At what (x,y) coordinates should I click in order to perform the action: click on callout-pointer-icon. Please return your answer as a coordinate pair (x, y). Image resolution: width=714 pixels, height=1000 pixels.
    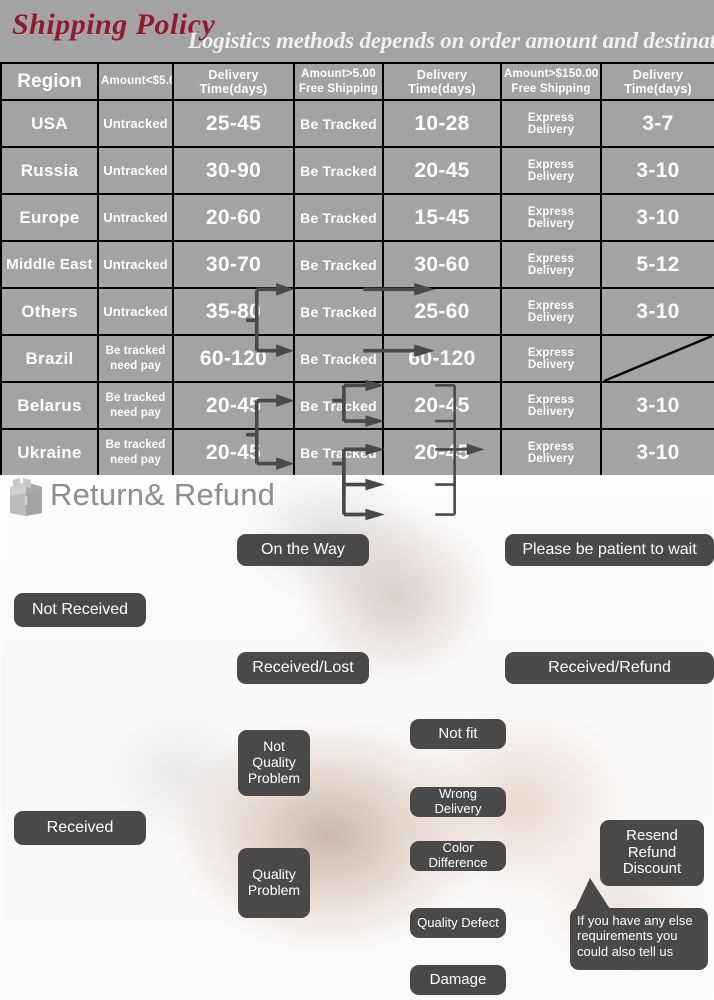
    Looking at the image, I should click on (593, 895).